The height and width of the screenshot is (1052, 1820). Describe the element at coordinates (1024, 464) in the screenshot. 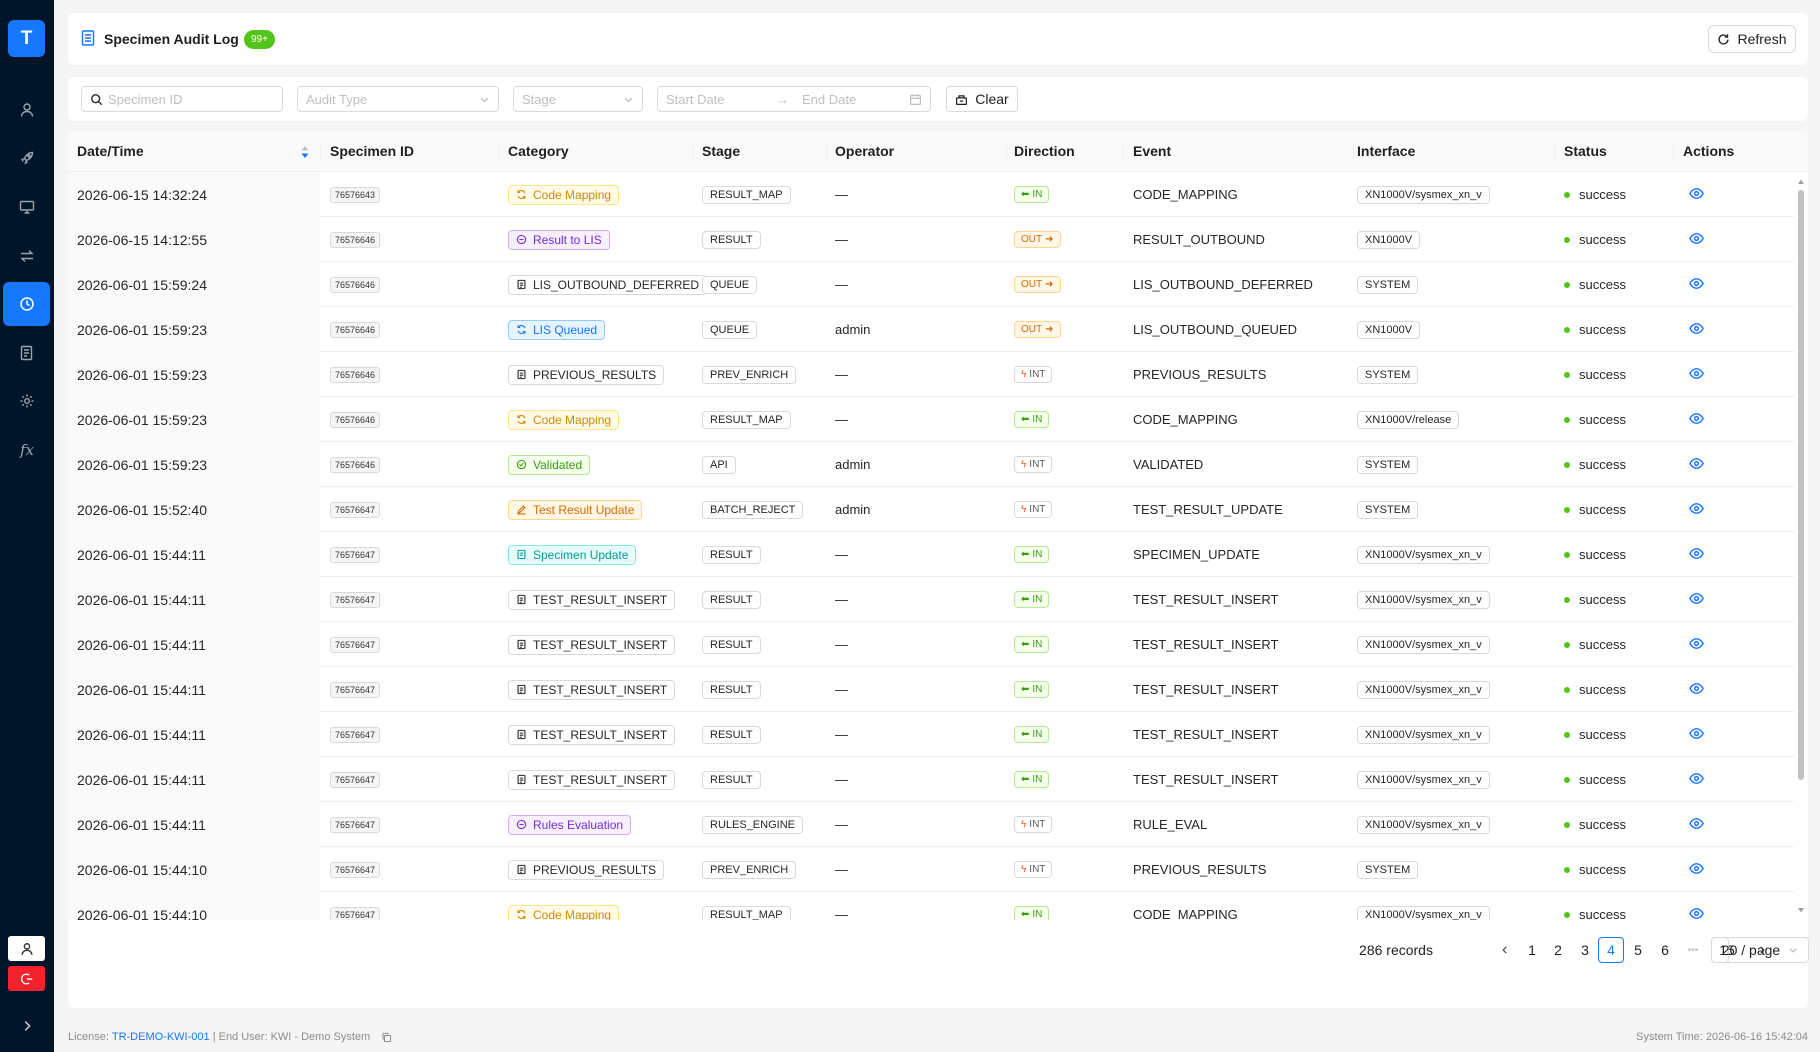

I see `bolt-icon: ϟ` at that location.